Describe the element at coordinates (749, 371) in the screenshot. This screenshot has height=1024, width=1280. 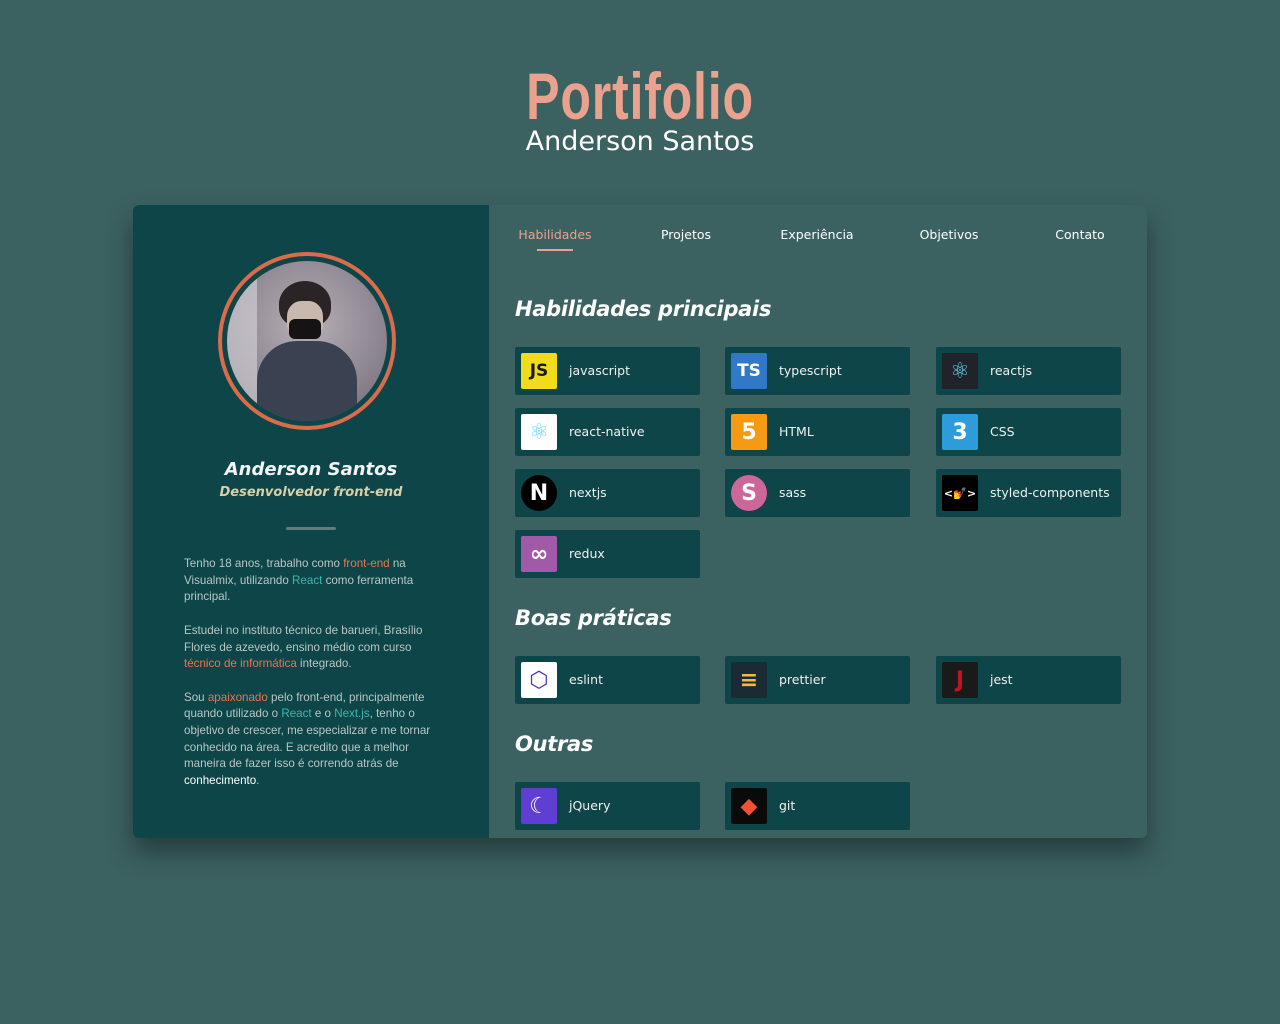
I see `typescript-icon: TS` at that location.